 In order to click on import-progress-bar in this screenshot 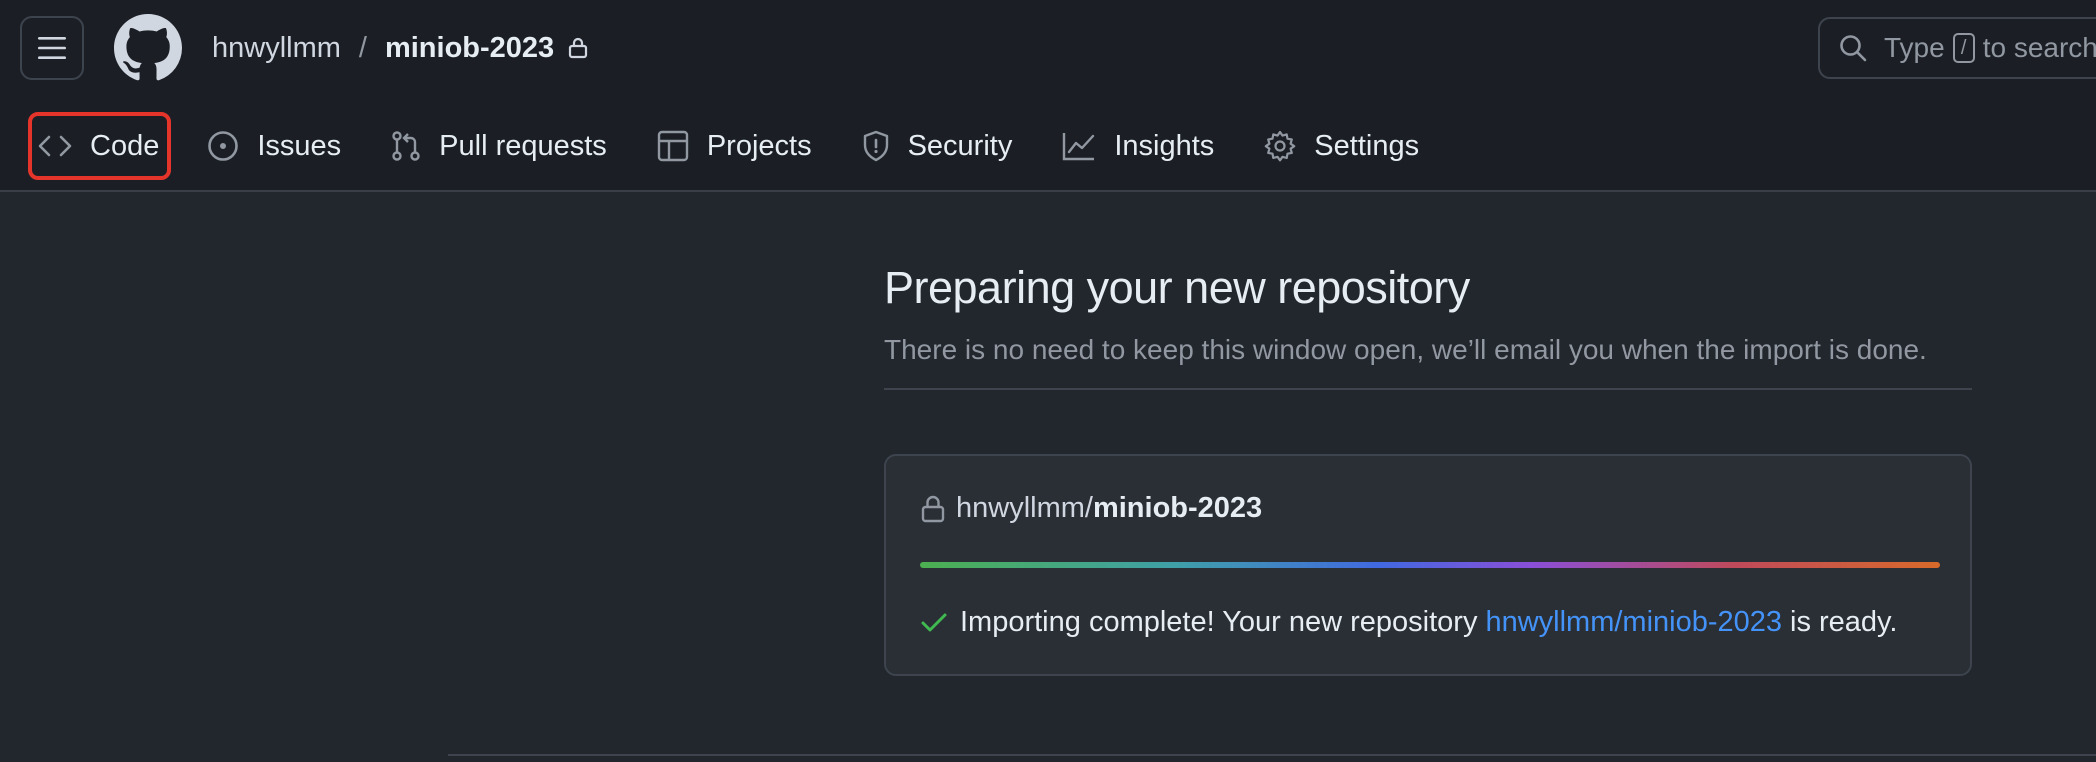, I will do `click(1430, 565)`.